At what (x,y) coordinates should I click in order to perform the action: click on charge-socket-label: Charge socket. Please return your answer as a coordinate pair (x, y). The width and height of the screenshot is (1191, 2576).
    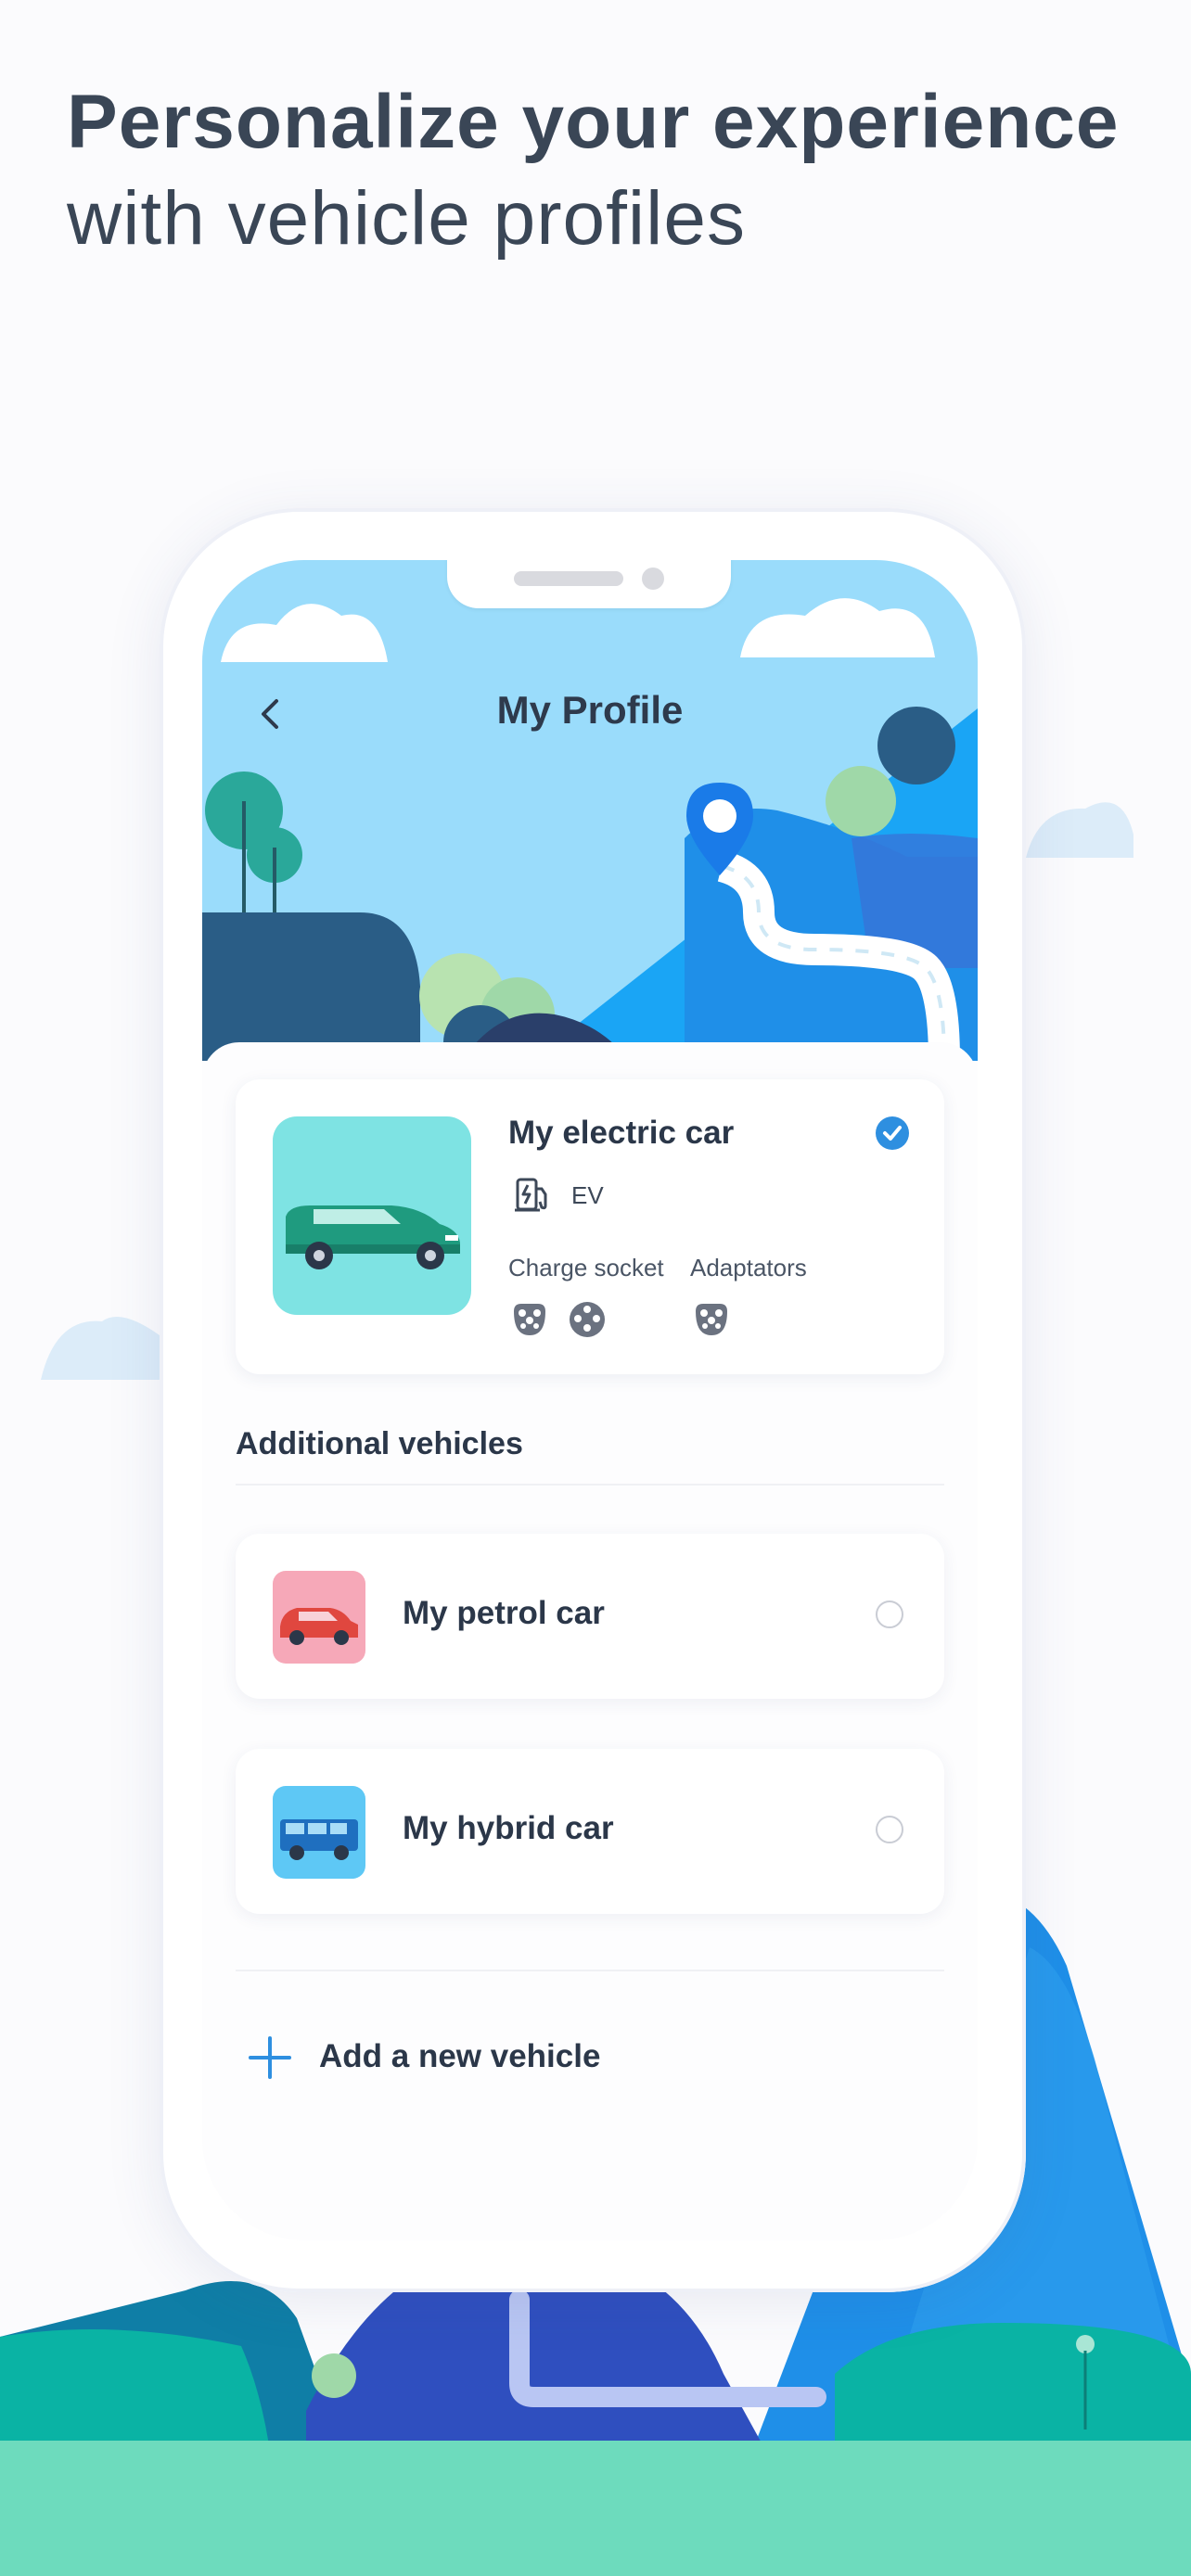
    Looking at the image, I should click on (586, 1268).